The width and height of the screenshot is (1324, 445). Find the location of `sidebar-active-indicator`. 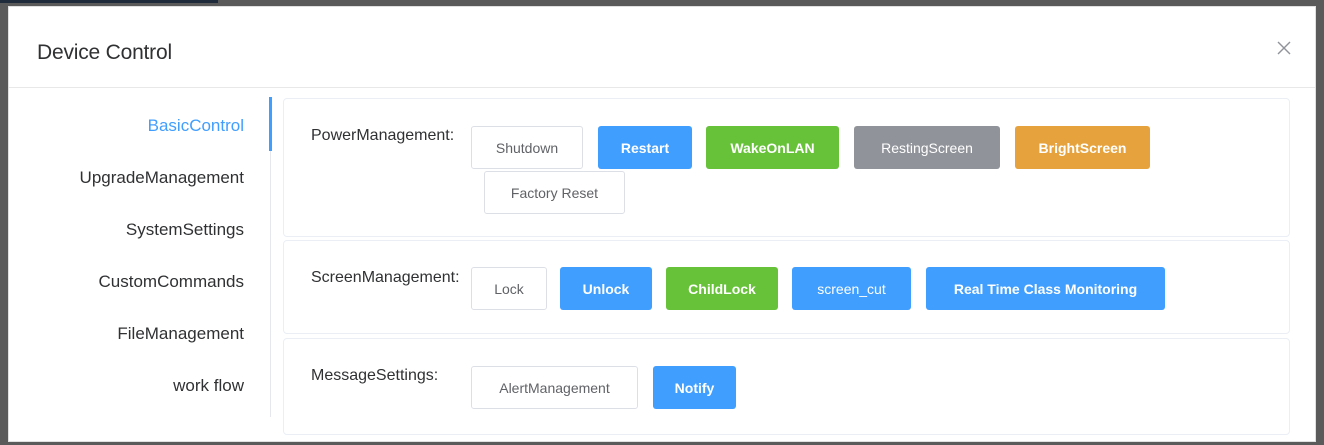

sidebar-active-indicator is located at coordinates (270, 124).